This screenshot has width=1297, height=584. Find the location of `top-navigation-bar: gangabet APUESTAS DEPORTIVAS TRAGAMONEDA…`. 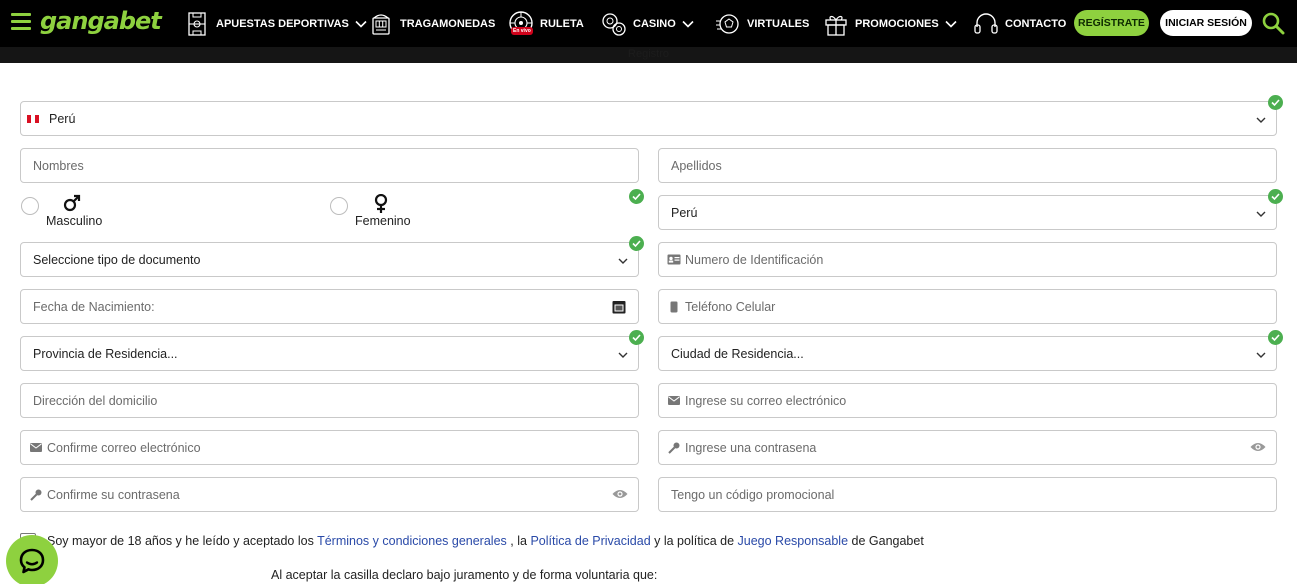

top-navigation-bar: gangabet APUESTAS DEPORTIVAS TRAGAMONEDA… is located at coordinates (648, 23).